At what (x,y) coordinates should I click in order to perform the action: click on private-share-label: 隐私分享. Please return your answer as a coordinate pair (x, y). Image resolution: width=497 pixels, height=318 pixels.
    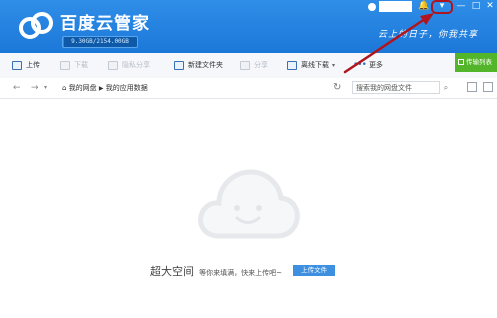
    Looking at the image, I should click on (136, 65).